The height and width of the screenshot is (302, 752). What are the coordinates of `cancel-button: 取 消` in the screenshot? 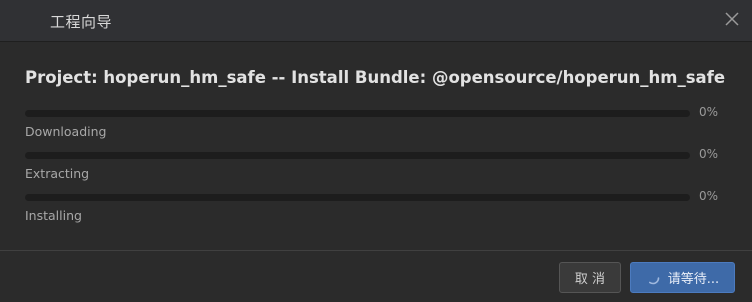 It's located at (590, 277).